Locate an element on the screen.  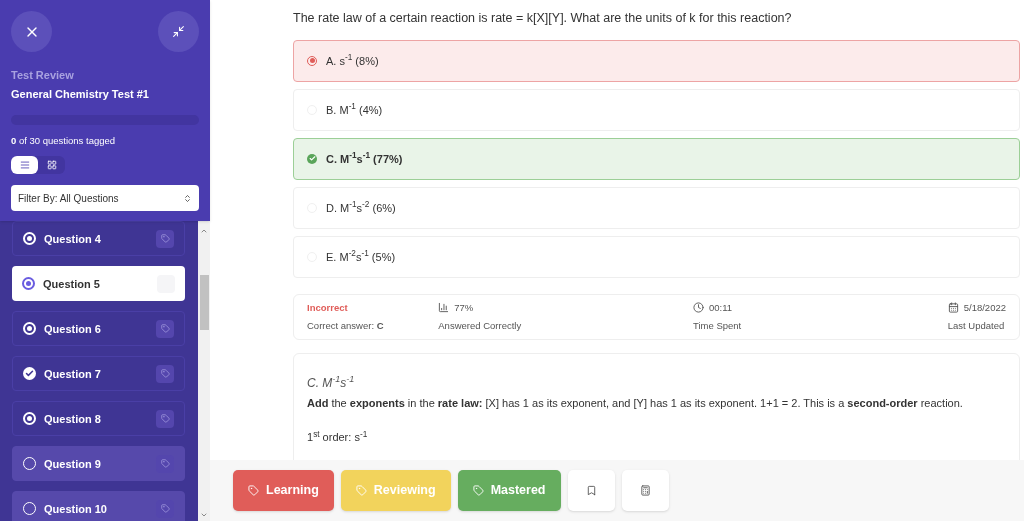
test-title: General Chemistry Test #1 is located at coordinates (80, 94).